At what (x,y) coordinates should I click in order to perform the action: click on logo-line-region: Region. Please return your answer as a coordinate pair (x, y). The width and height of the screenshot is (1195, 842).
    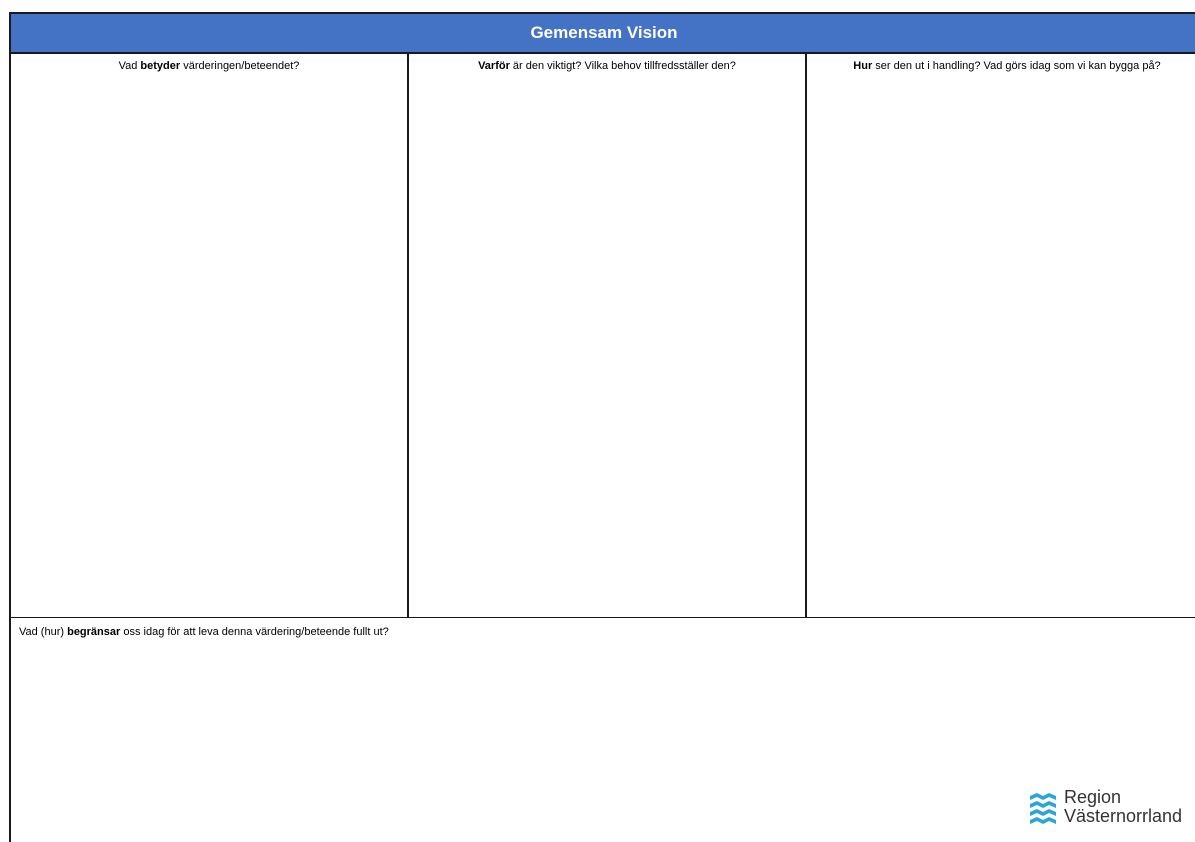
    Looking at the image, I should click on (1093, 797).